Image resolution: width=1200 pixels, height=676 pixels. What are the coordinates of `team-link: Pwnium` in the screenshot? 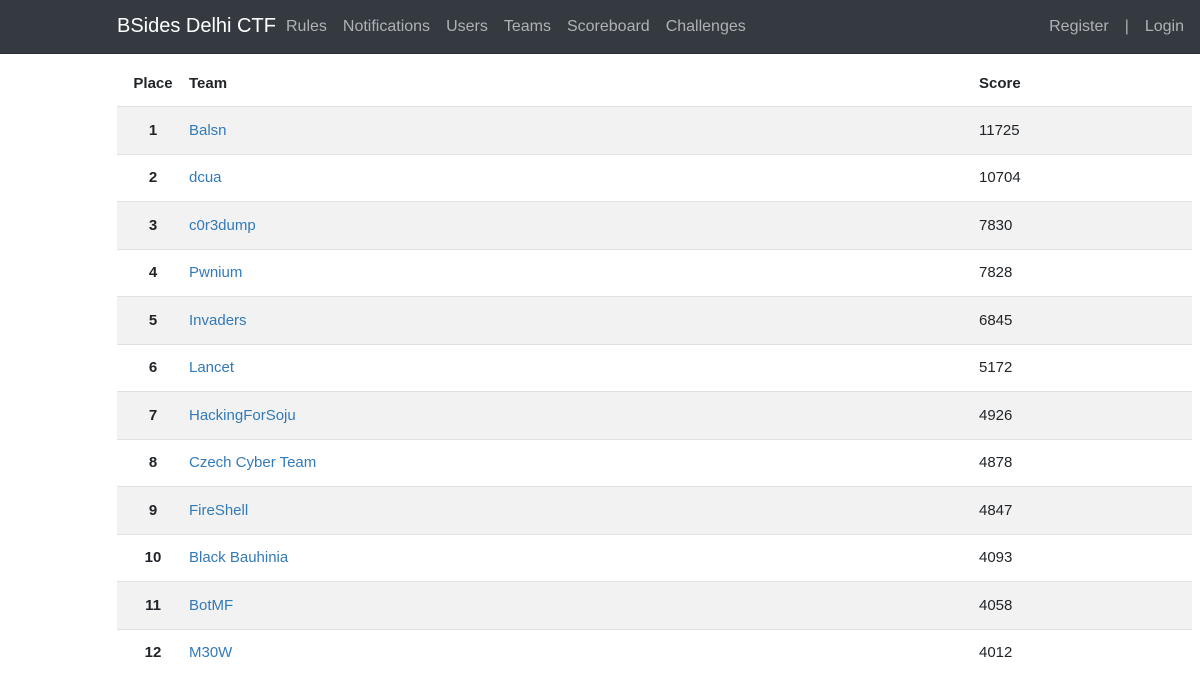 It's located at (215, 272).